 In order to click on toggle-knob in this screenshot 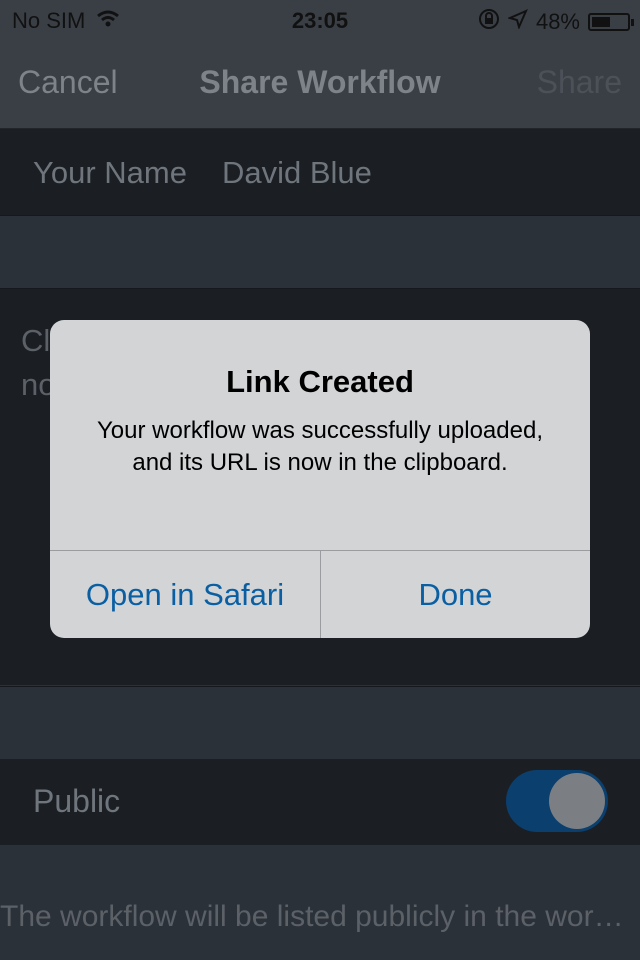, I will do `click(577, 801)`.